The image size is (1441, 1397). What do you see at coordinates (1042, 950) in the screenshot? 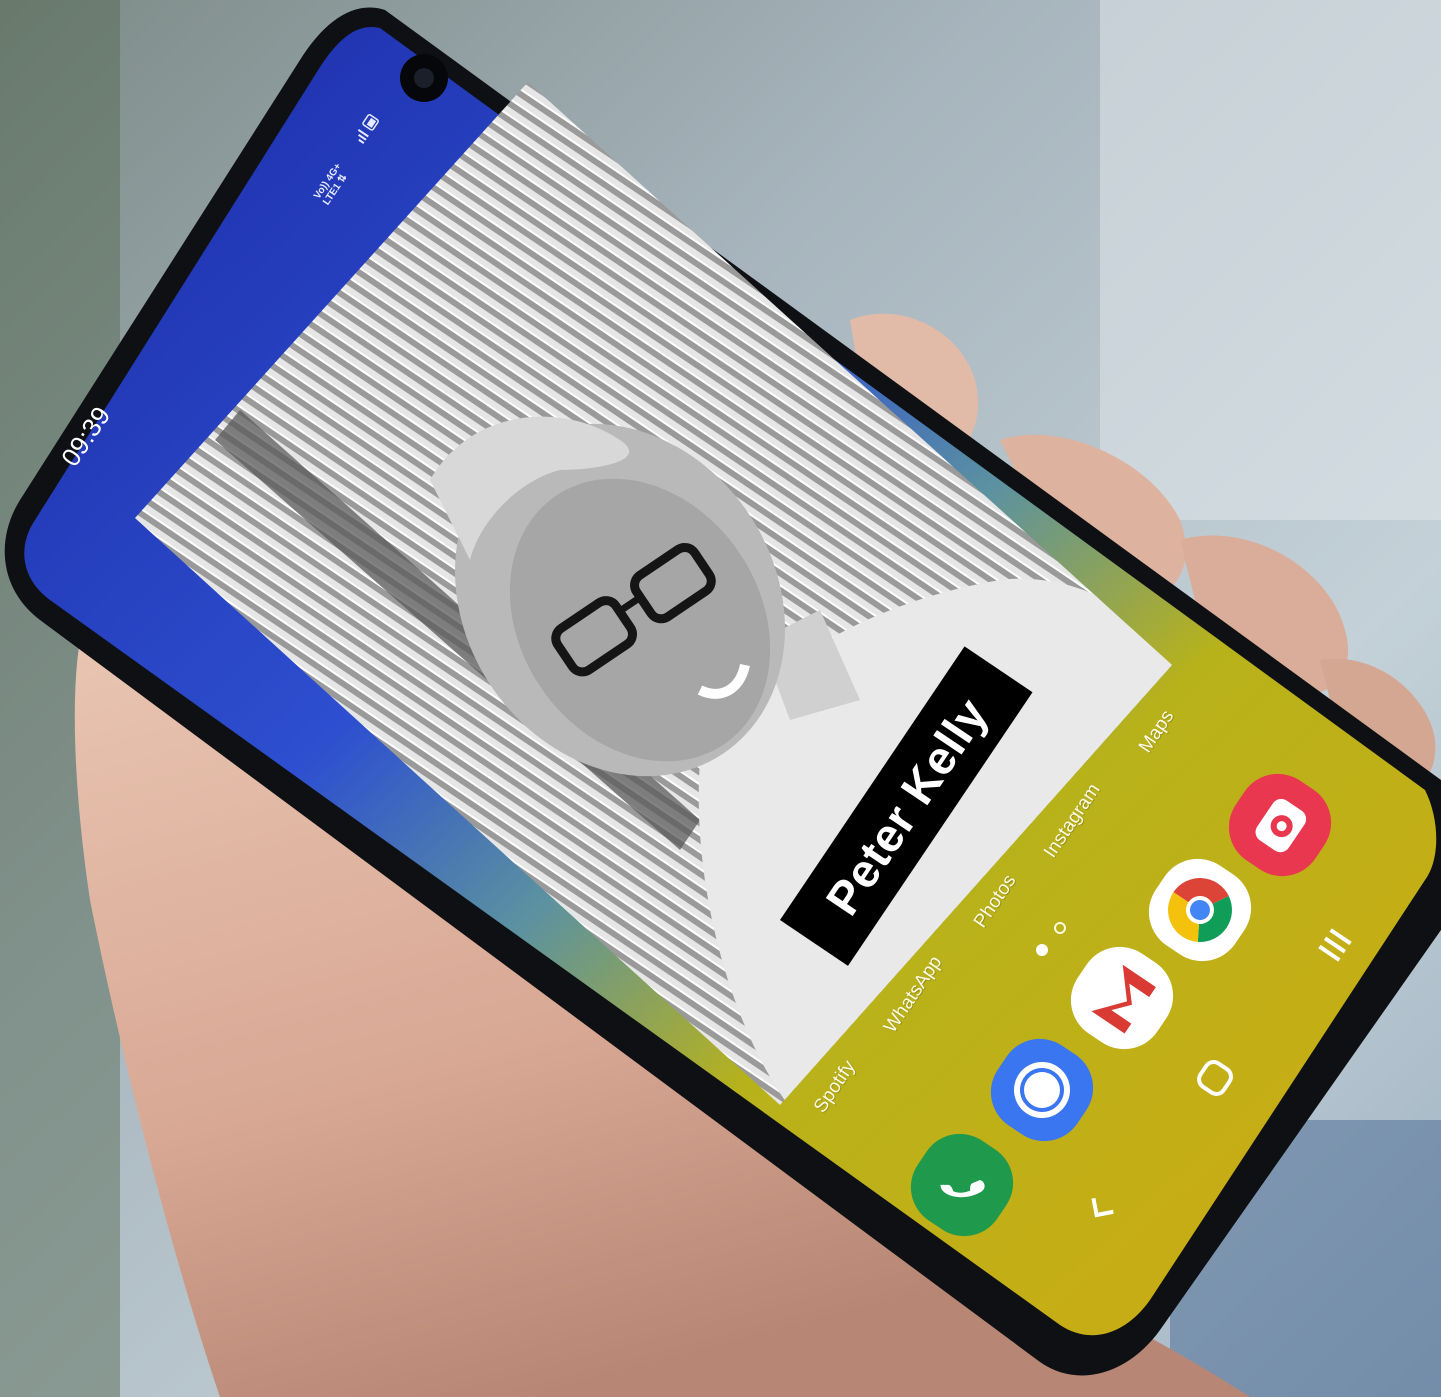
I see `page-dot-active` at bounding box center [1042, 950].